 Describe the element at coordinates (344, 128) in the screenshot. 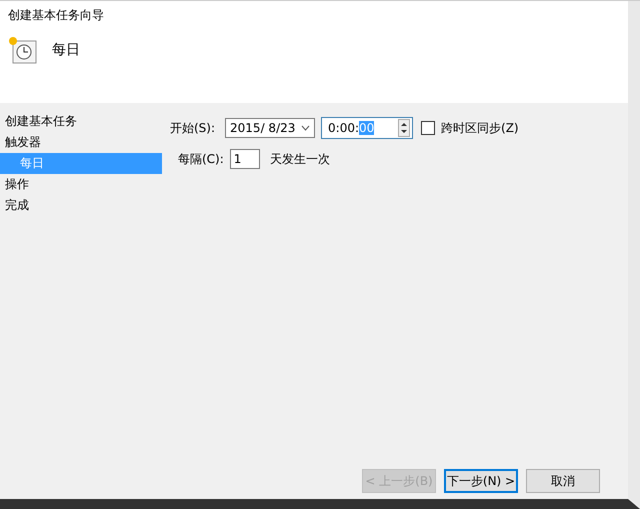

I see `time-value: 0:00:` at that location.